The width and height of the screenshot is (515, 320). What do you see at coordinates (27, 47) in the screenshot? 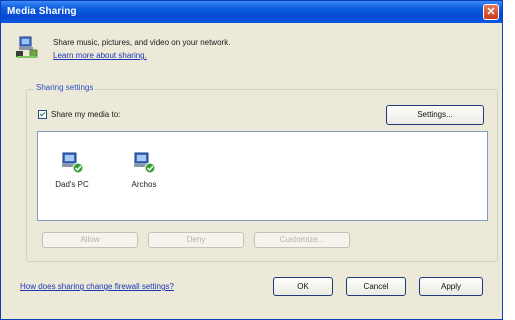
I see `media-sharing-icon` at bounding box center [27, 47].